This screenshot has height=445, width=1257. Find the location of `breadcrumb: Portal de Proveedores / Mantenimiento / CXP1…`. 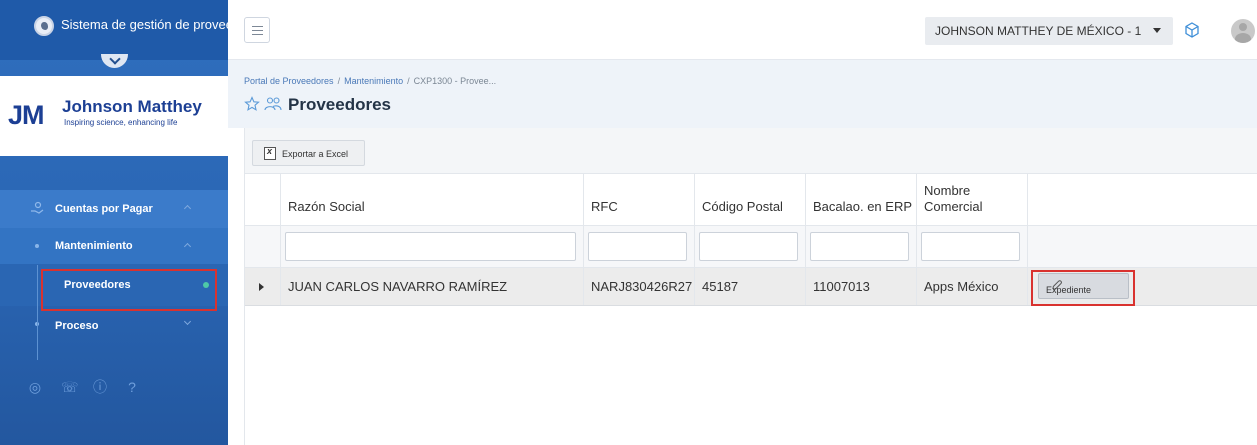

breadcrumb: Portal de Proveedores / Mantenimiento / CXP1… is located at coordinates (370, 81).